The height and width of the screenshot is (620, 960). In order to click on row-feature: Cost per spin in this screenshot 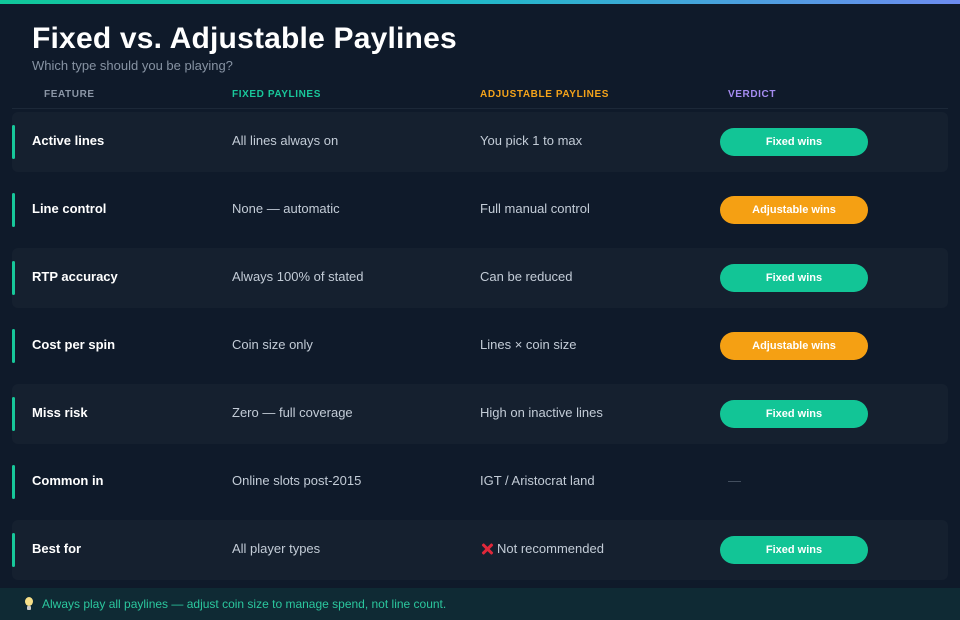, I will do `click(74, 344)`.